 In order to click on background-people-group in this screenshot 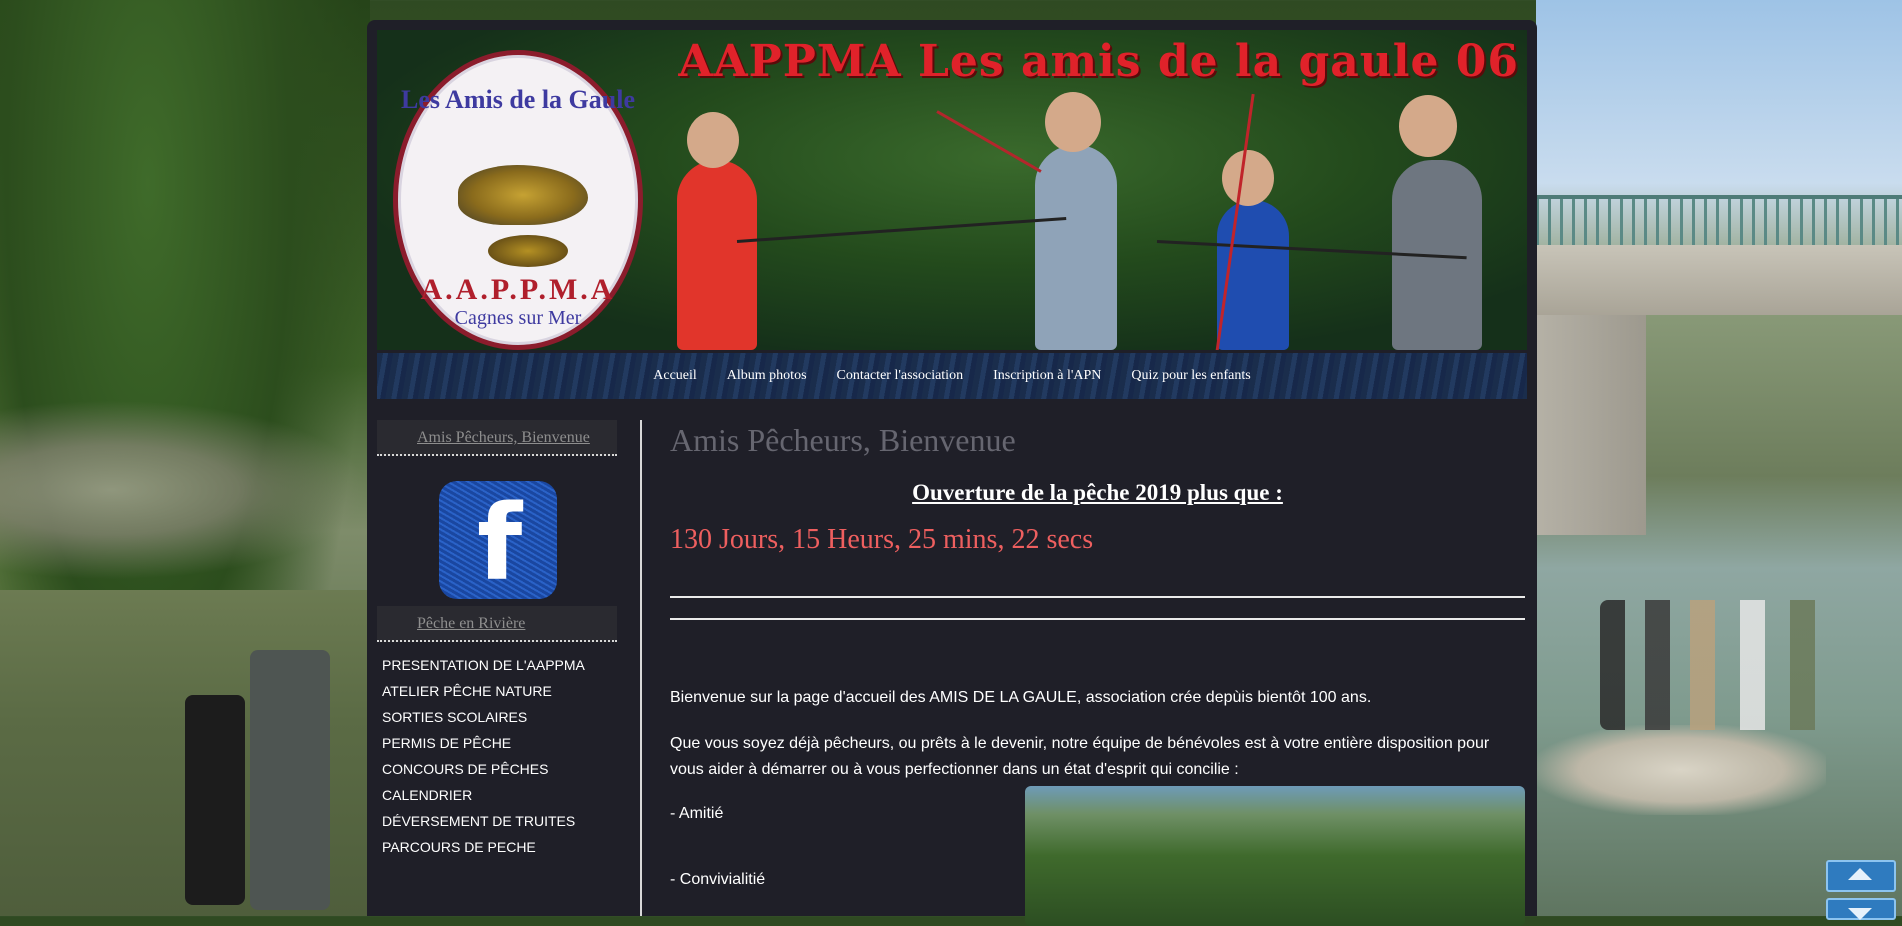, I will do `click(1725, 665)`.